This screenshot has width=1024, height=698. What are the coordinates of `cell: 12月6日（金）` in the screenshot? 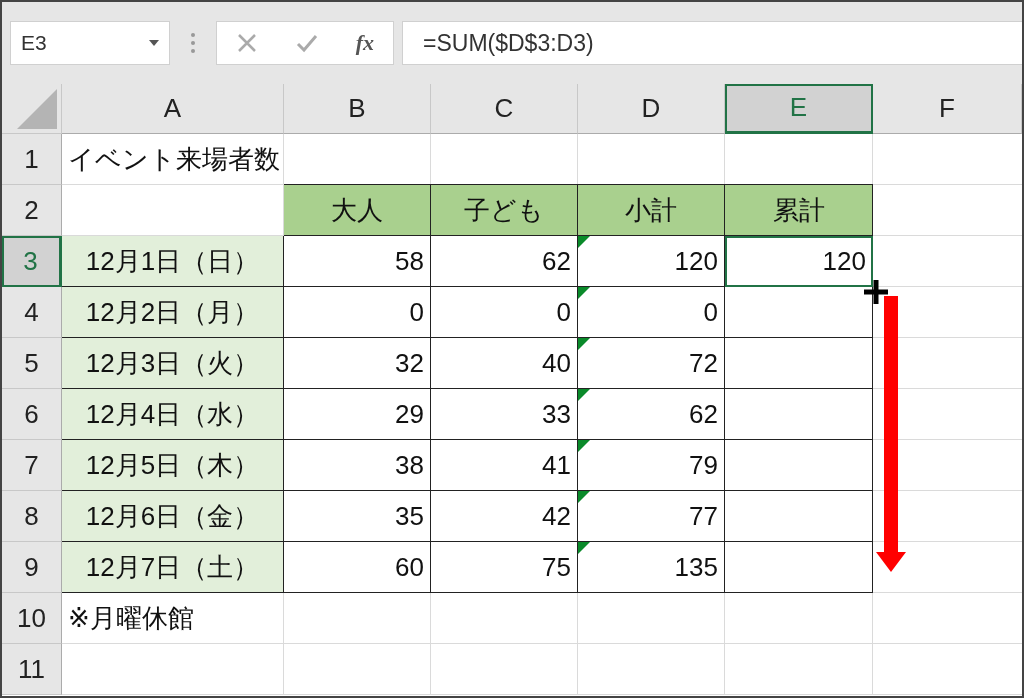 It's located at (173, 516).